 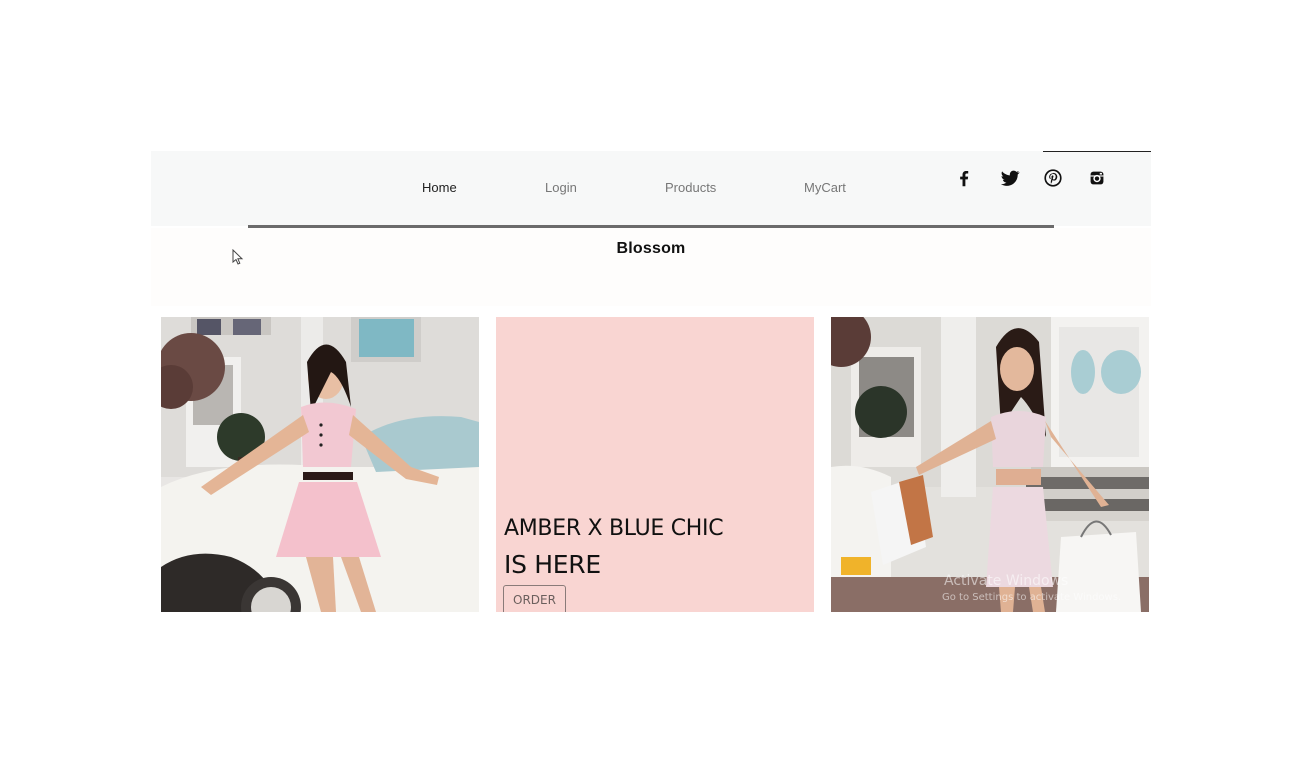 I want to click on pinterest-icon, so click(x=1053, y=178).